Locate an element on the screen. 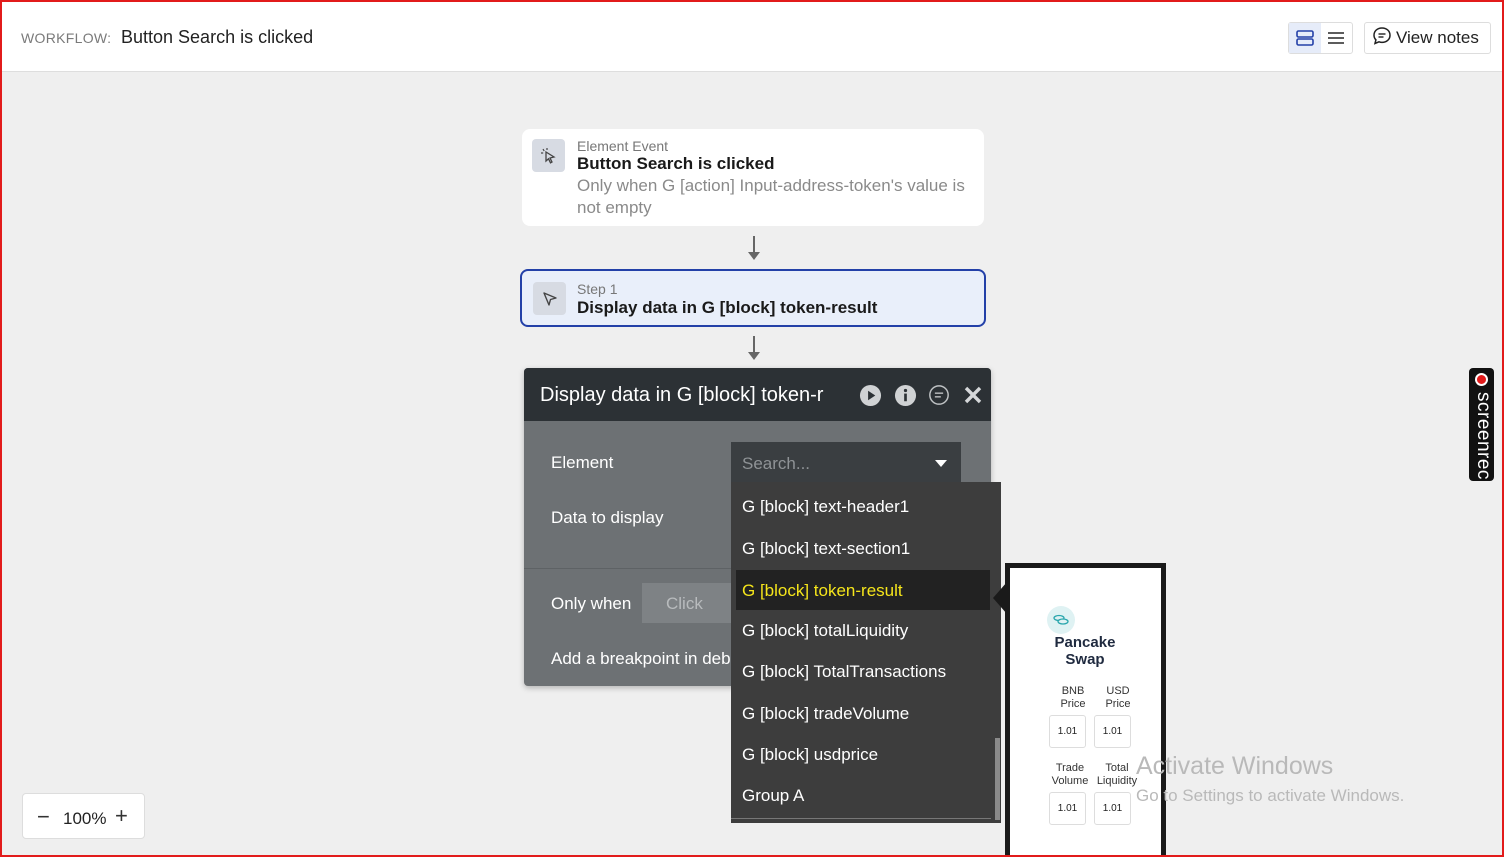  dropdown-item: G [block] totalLiquidity is located at coordinates (861, 630).